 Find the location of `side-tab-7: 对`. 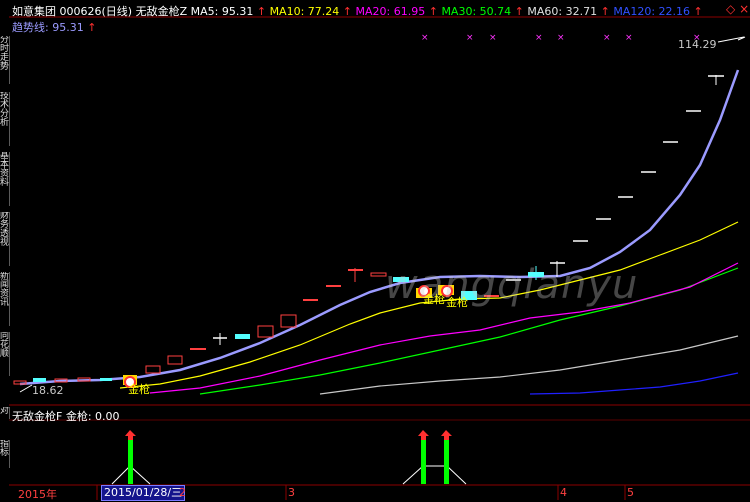

side-tab-7: 对 is located at coordinates (5, 413).